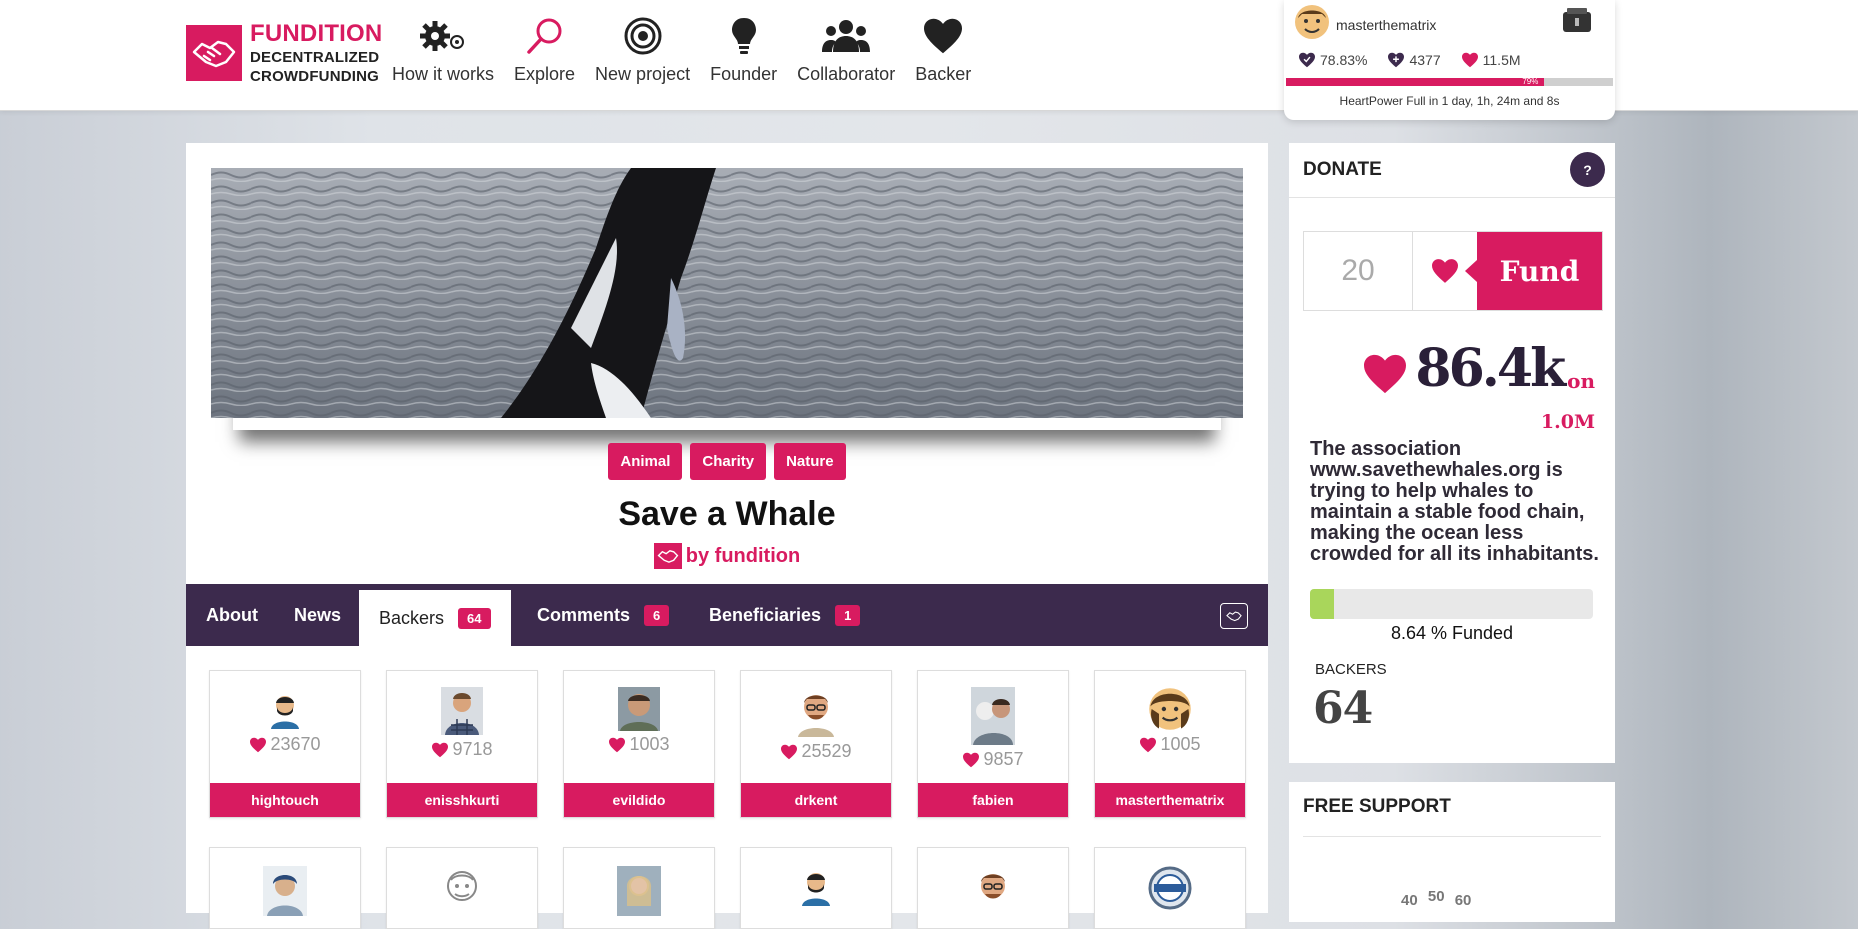 The width and height of the screenshot is (1858, 929). I want to click on donation-amount-input, so click(1358, 271).